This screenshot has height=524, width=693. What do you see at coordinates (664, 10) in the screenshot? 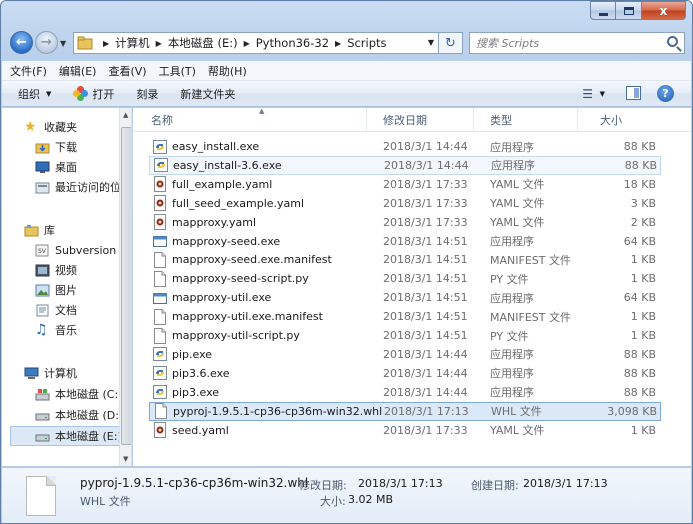
I see `close-button: x` at bounding box center [664, 10].